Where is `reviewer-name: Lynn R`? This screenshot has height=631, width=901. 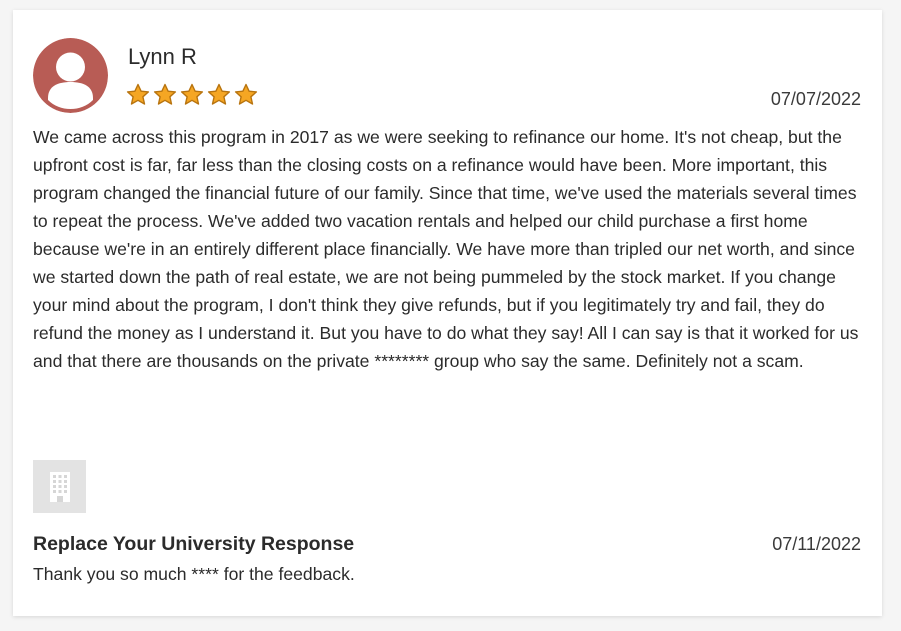 reviewer-name: Lynn R is located at coordinates (162, 57).